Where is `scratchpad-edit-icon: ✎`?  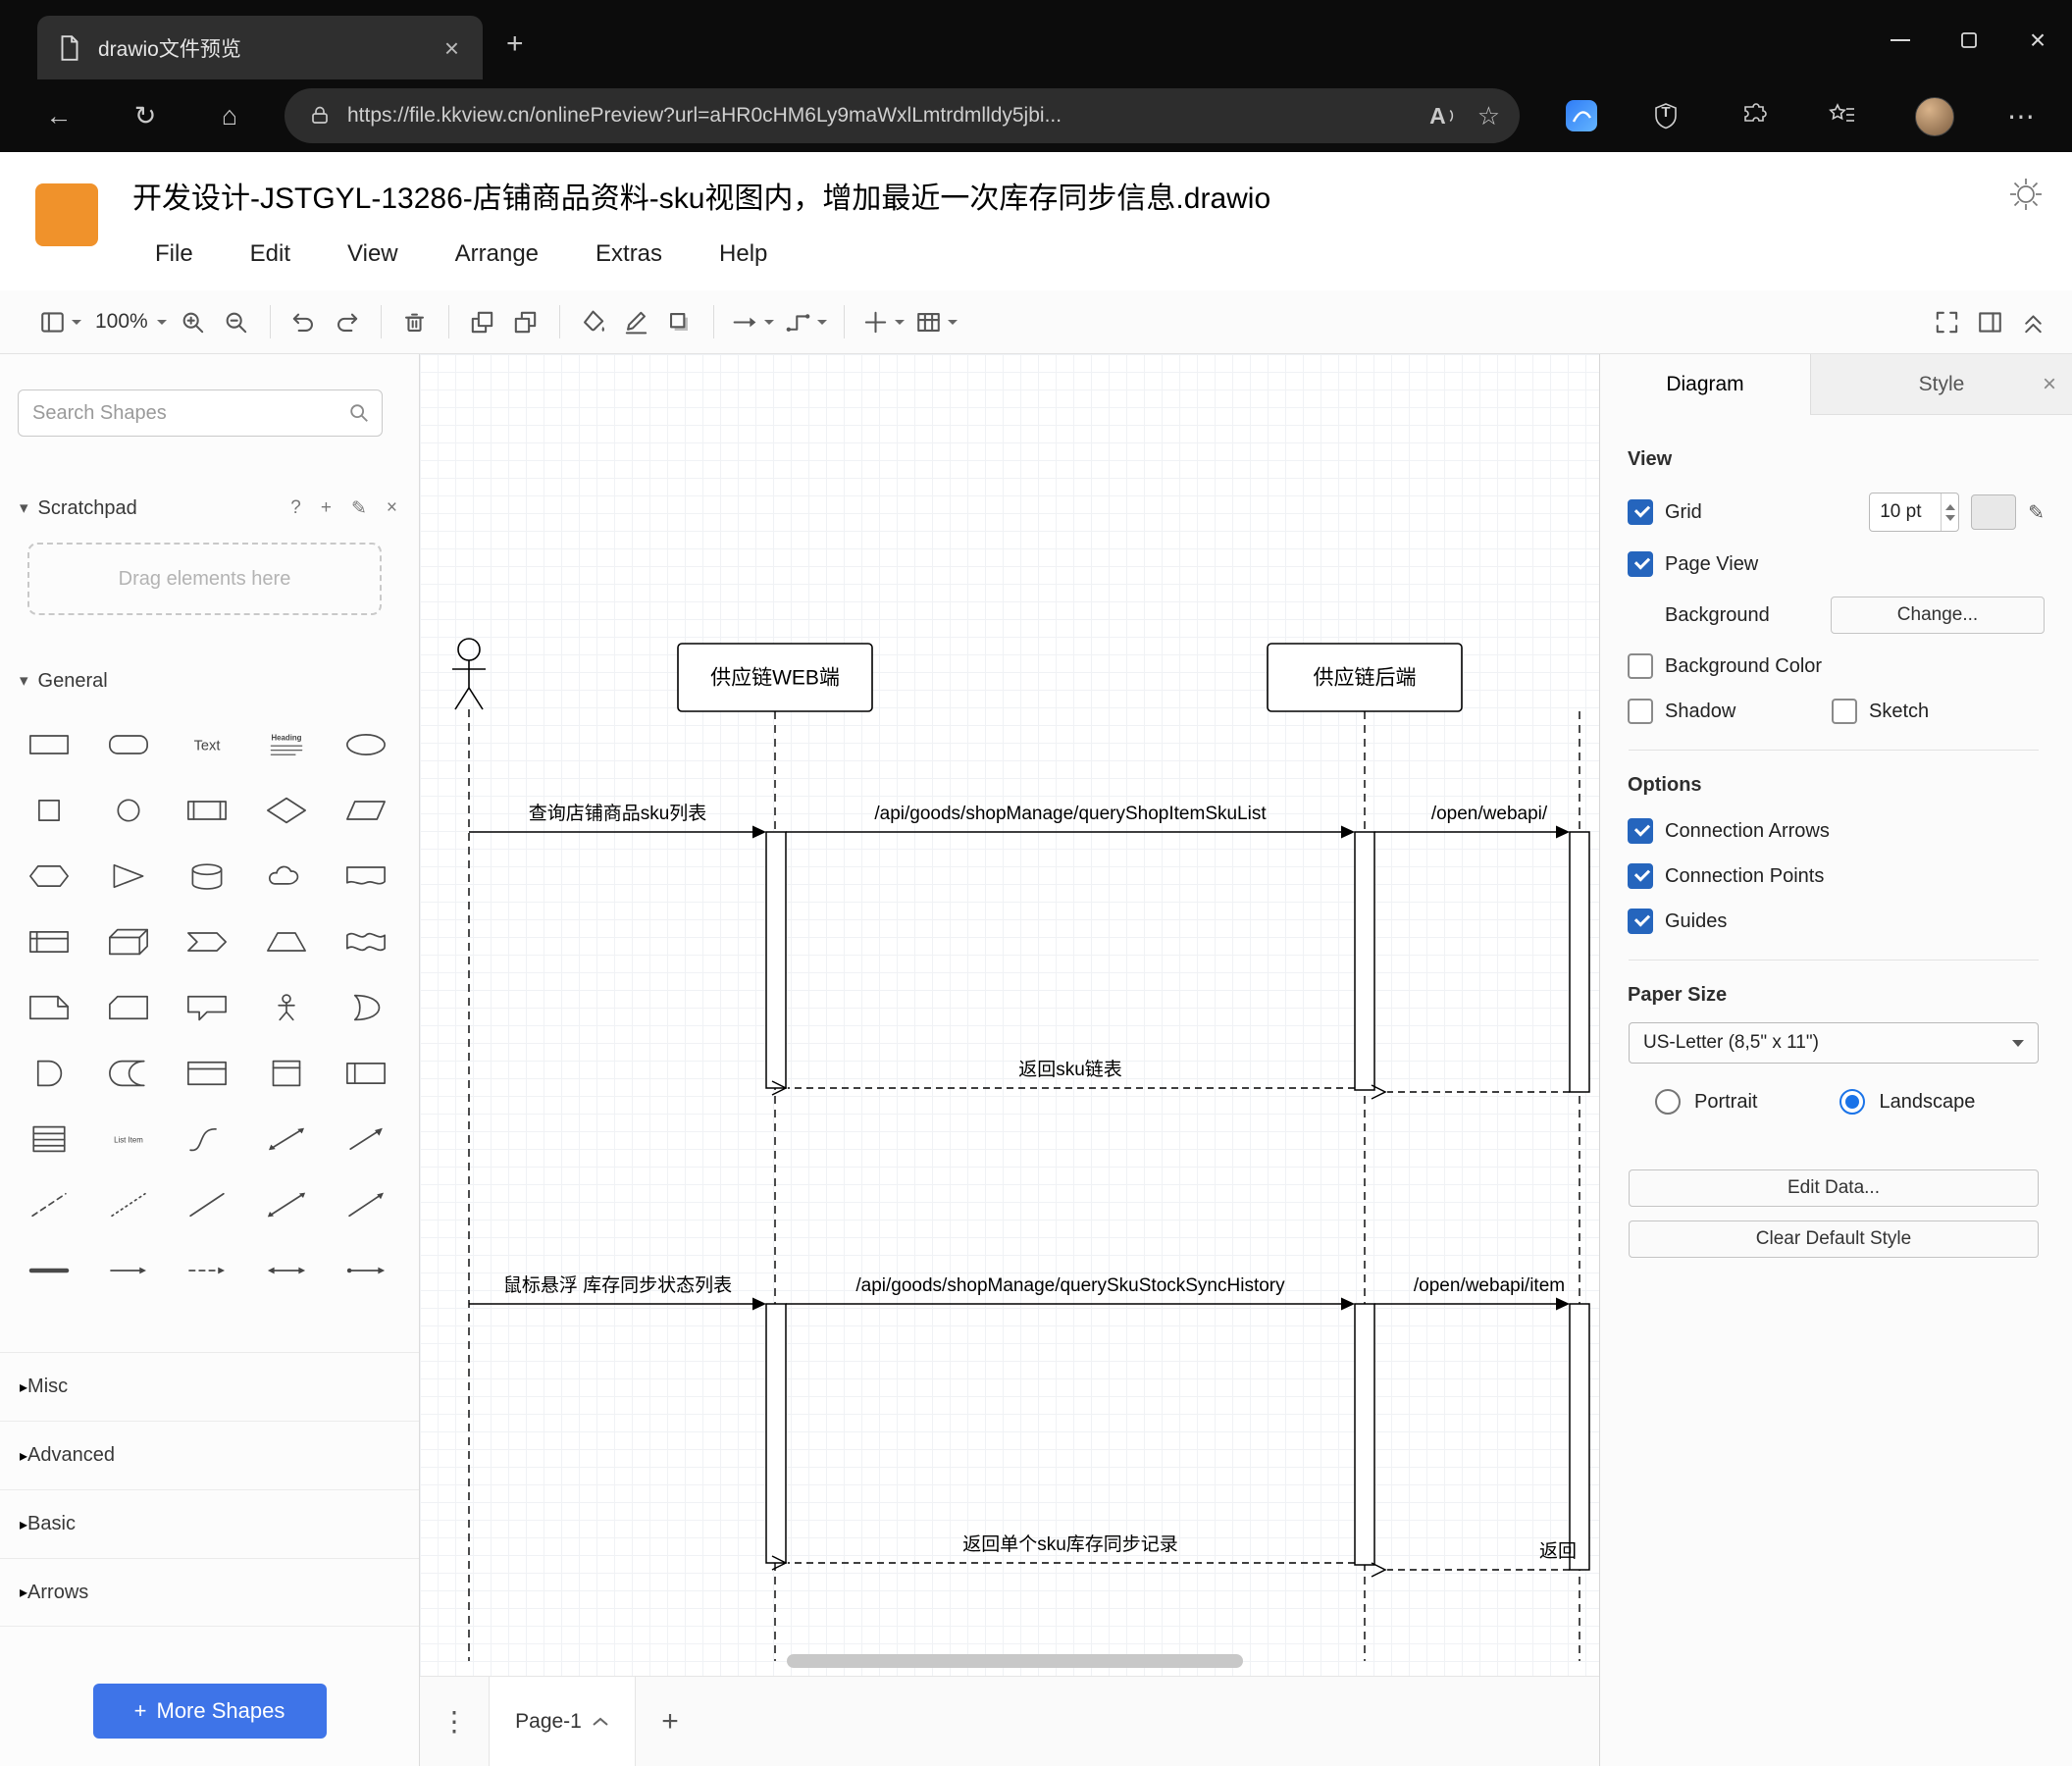 scratchpad-edit-icon: ✎ is located at coordinates (359, 509).